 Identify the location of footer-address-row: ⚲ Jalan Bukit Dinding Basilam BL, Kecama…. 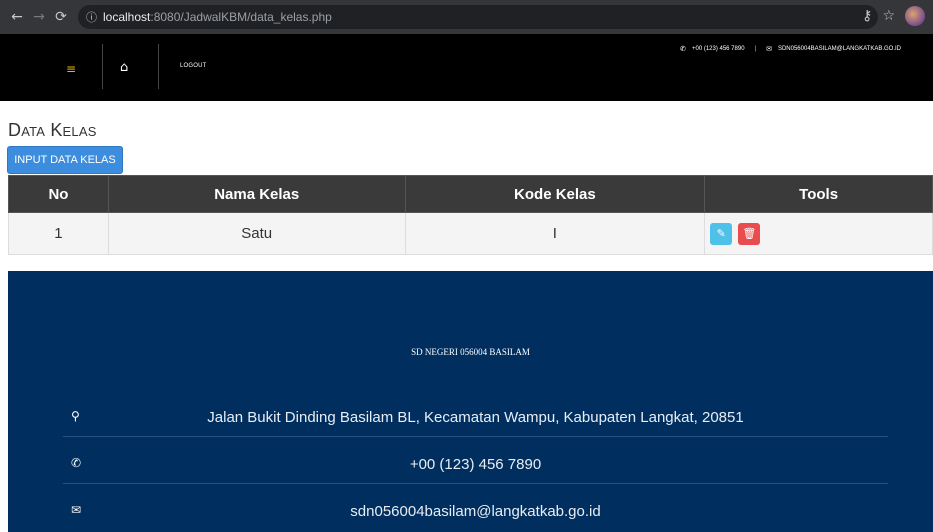
(475, 418).